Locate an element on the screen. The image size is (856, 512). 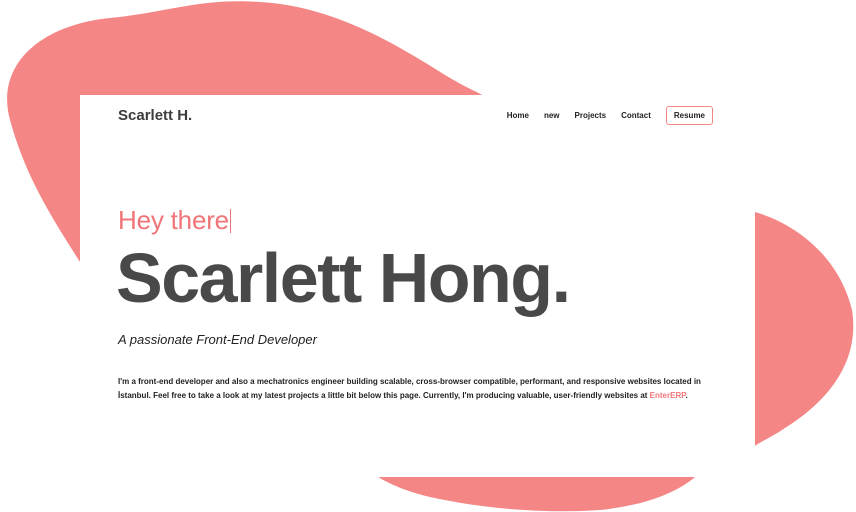
bio-end: . is located at coordinates (686, 395).